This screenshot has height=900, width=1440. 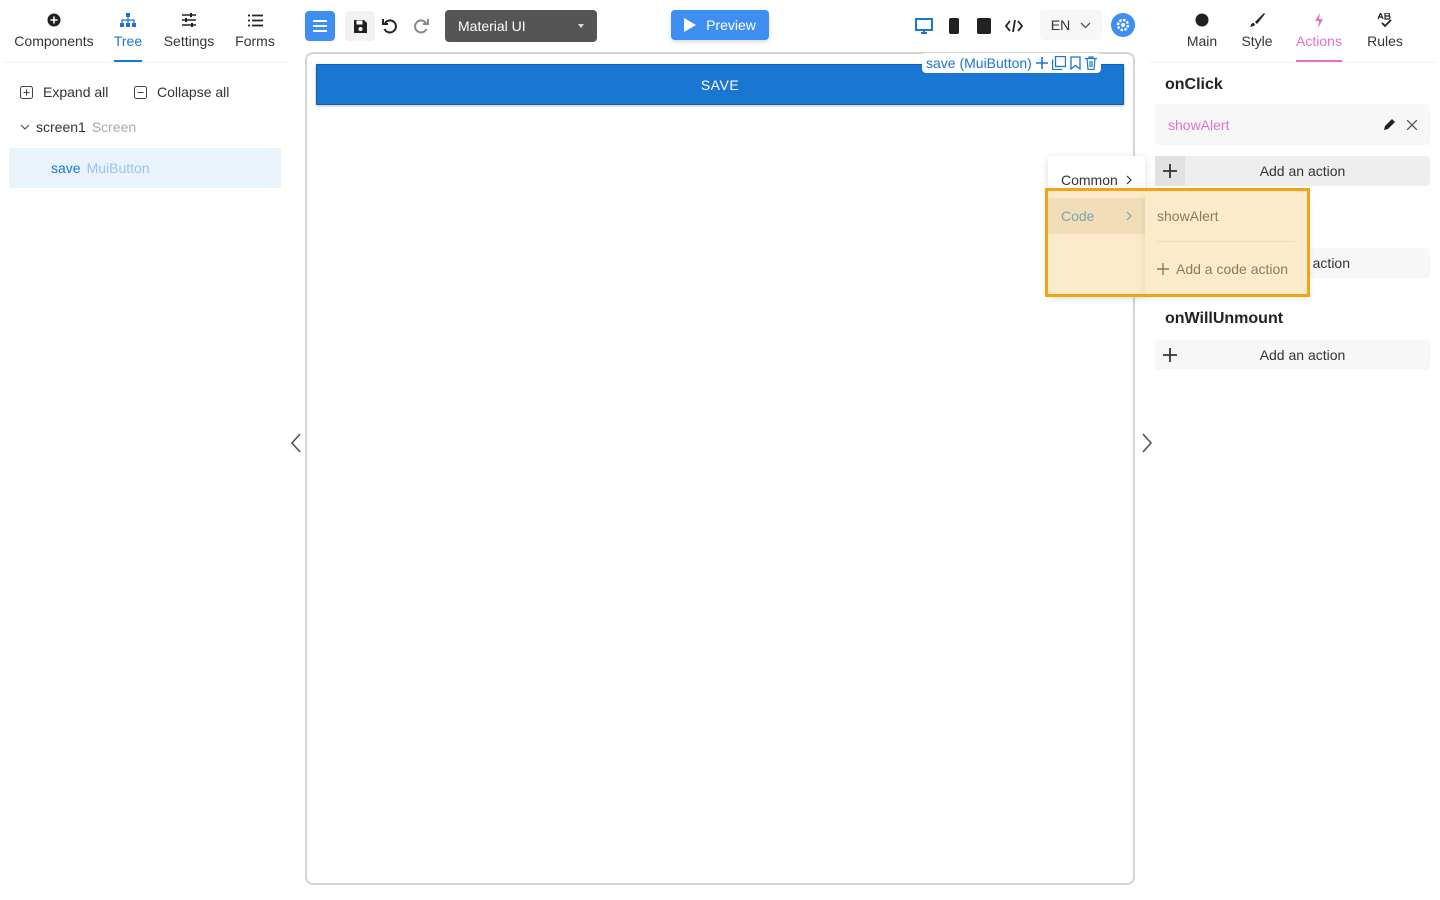 I want to click on spellcheck-icon, so click(x=1385, y=20).